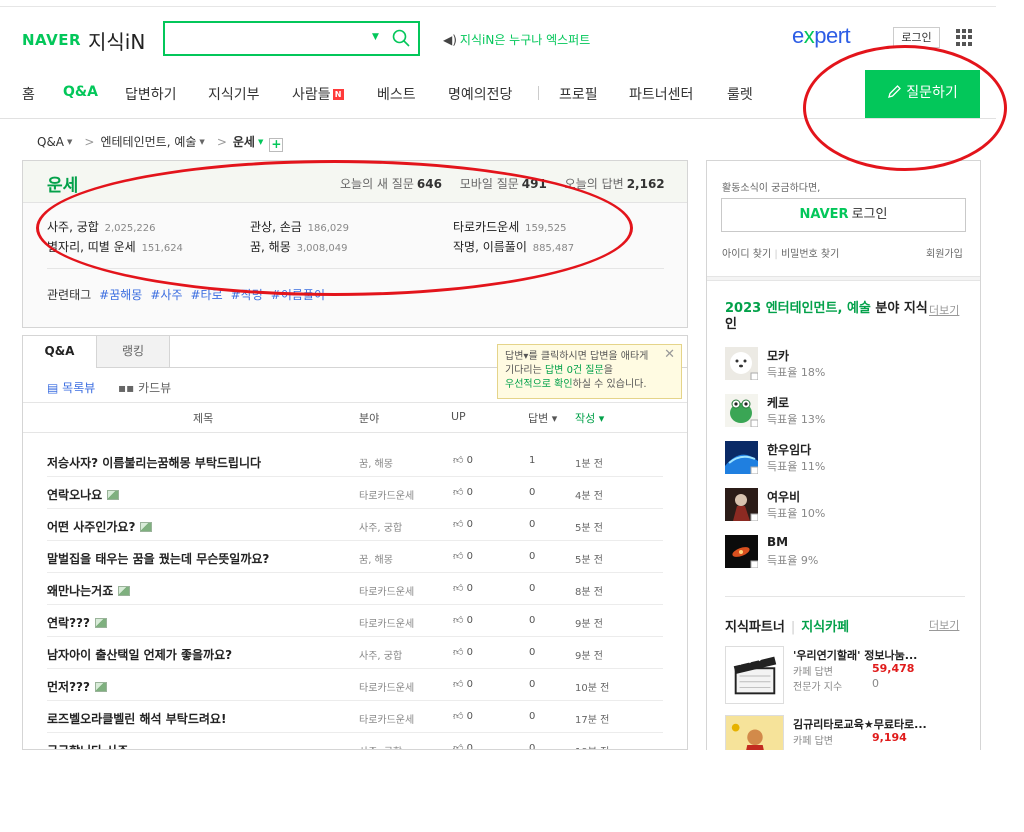  Describe the element at coordinates (100, 526) in the screenshot. I see `question-title: 어떤 사주인가요?` at that location.